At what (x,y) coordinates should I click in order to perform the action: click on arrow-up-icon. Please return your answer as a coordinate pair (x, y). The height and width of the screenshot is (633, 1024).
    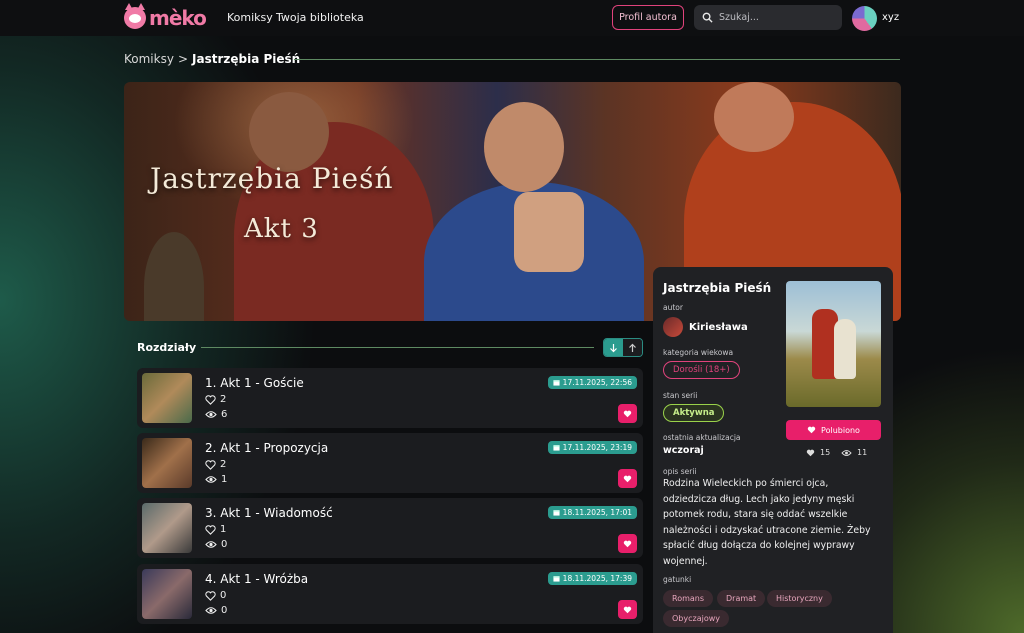
    Looking at the image, I should click on (632, 347).